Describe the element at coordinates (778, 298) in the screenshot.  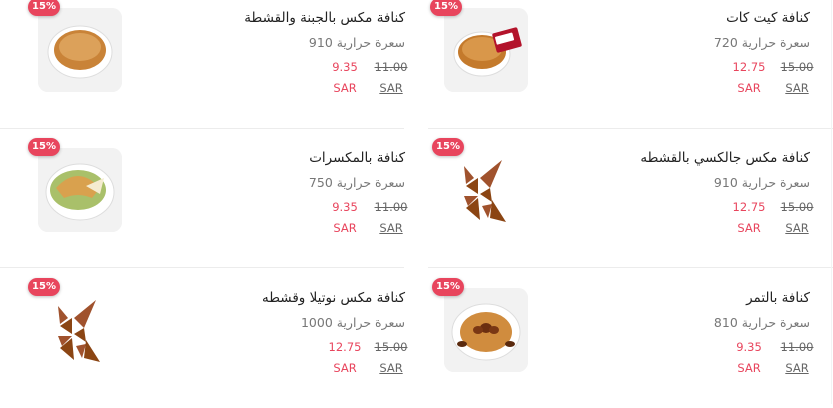
I see `item-name: كنافة بالتمر` at that location.